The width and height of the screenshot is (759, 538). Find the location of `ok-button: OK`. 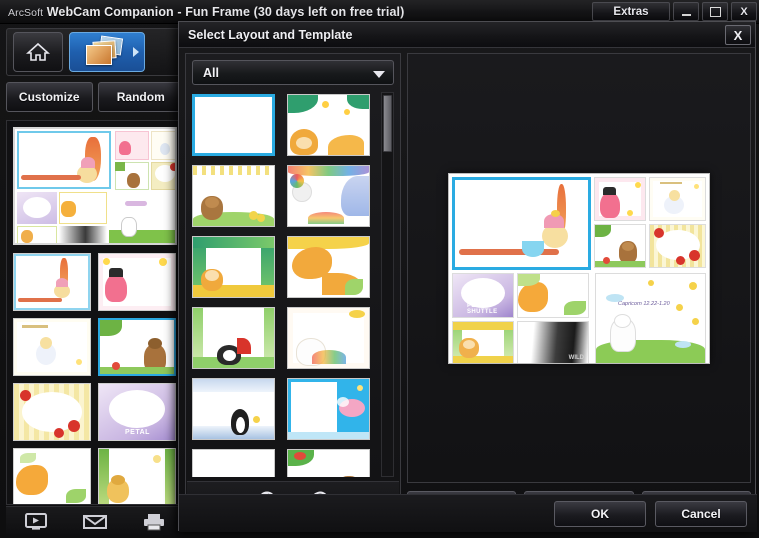

ok-button: OK is located at coordinates (600, 513).